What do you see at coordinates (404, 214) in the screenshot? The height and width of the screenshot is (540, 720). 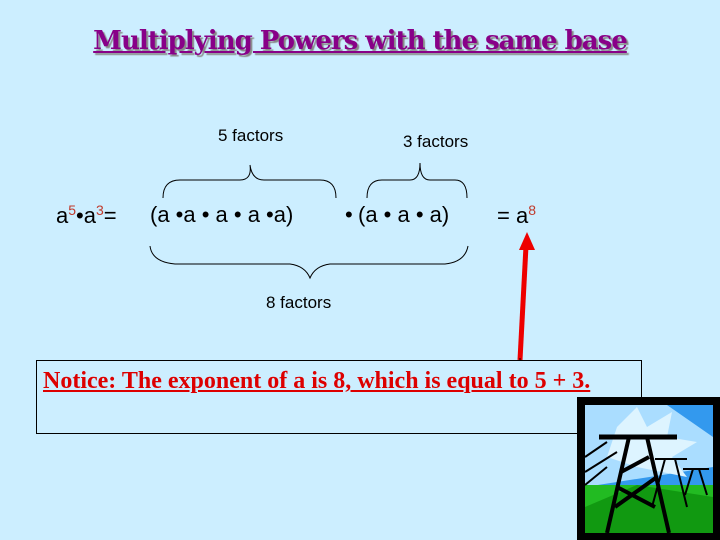 I see `equation-group-three: (a • a • a)` at bounding box center [404, 214].